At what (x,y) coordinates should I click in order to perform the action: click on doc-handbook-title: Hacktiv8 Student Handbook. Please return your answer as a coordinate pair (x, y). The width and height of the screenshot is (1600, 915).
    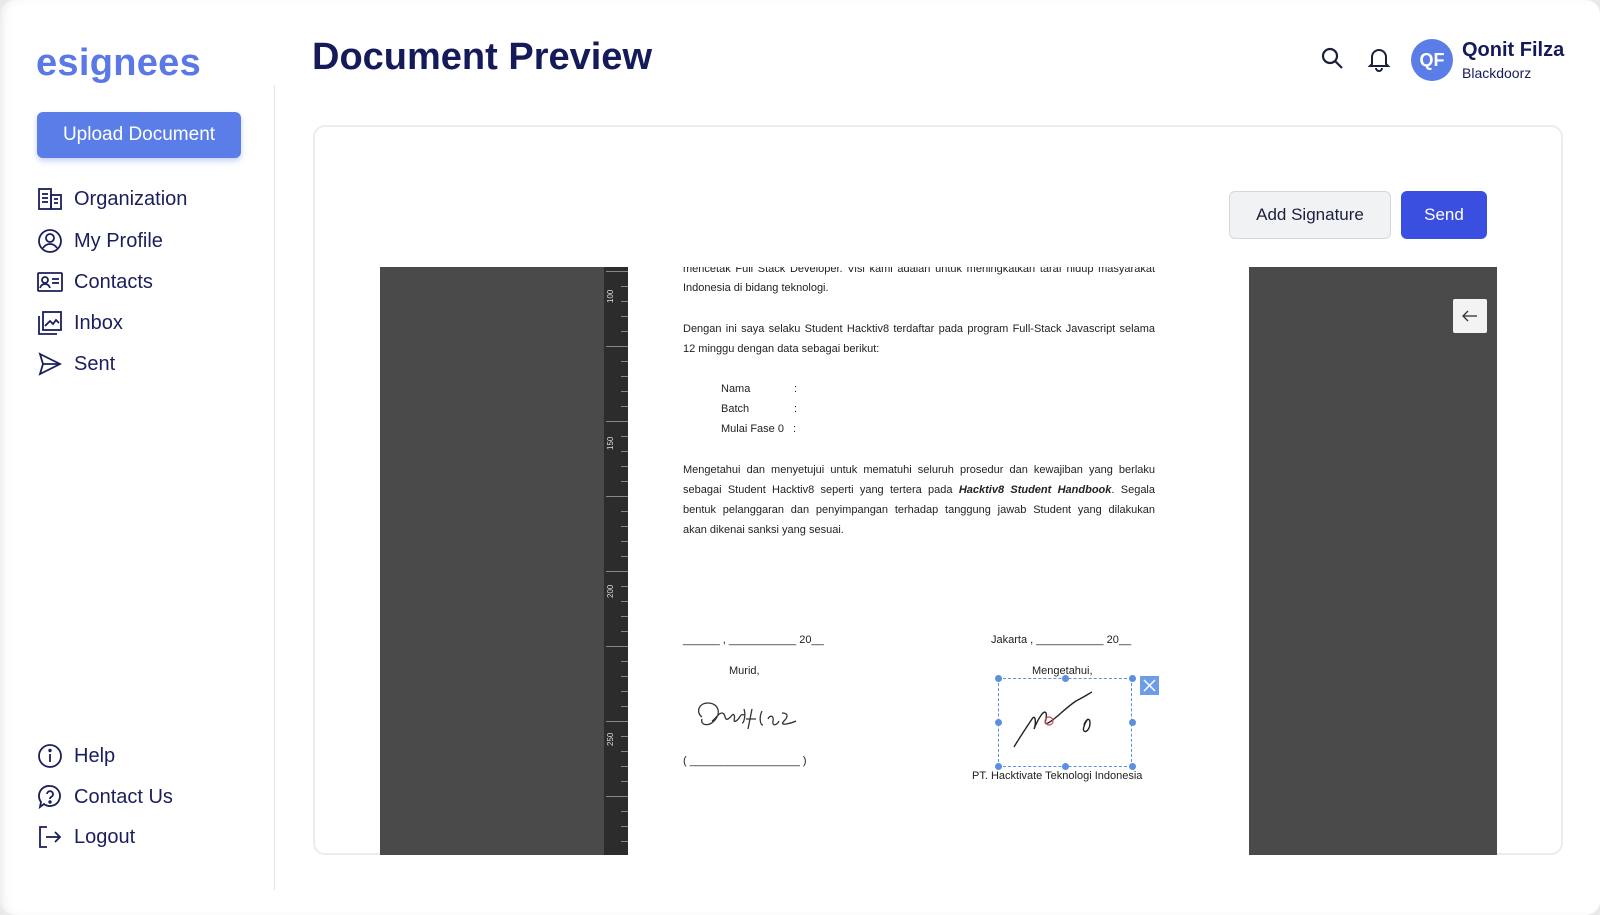
    Looking at the image, I should click on (1035, 490).